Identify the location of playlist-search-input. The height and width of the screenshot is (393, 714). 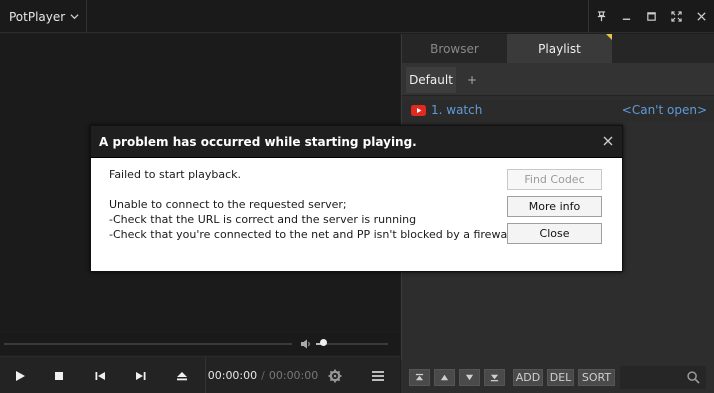
(663, 377).